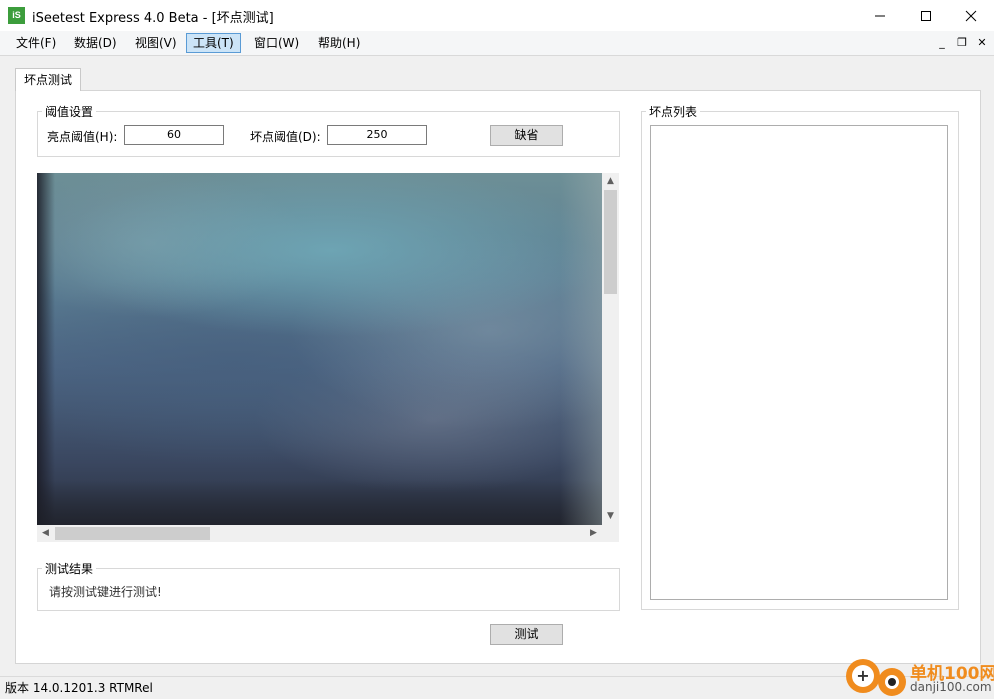 Image resolution: width=994 pixels, height=699 pixels. What do you see at coordinates (951, 687) in the screenshot?
I see `watermark-url: danji100.com` at bounding box center [951, 687].